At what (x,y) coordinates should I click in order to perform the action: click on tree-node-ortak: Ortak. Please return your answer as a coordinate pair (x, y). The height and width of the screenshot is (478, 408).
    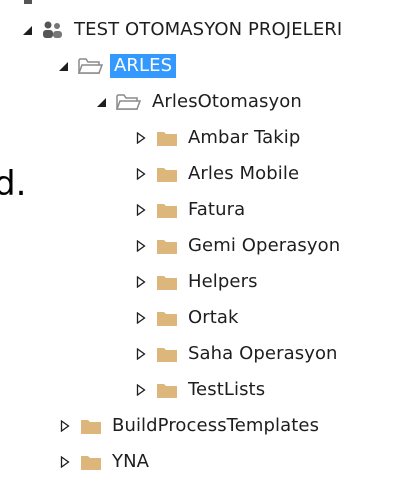
    Looking at the image, I should click on (186, 318).